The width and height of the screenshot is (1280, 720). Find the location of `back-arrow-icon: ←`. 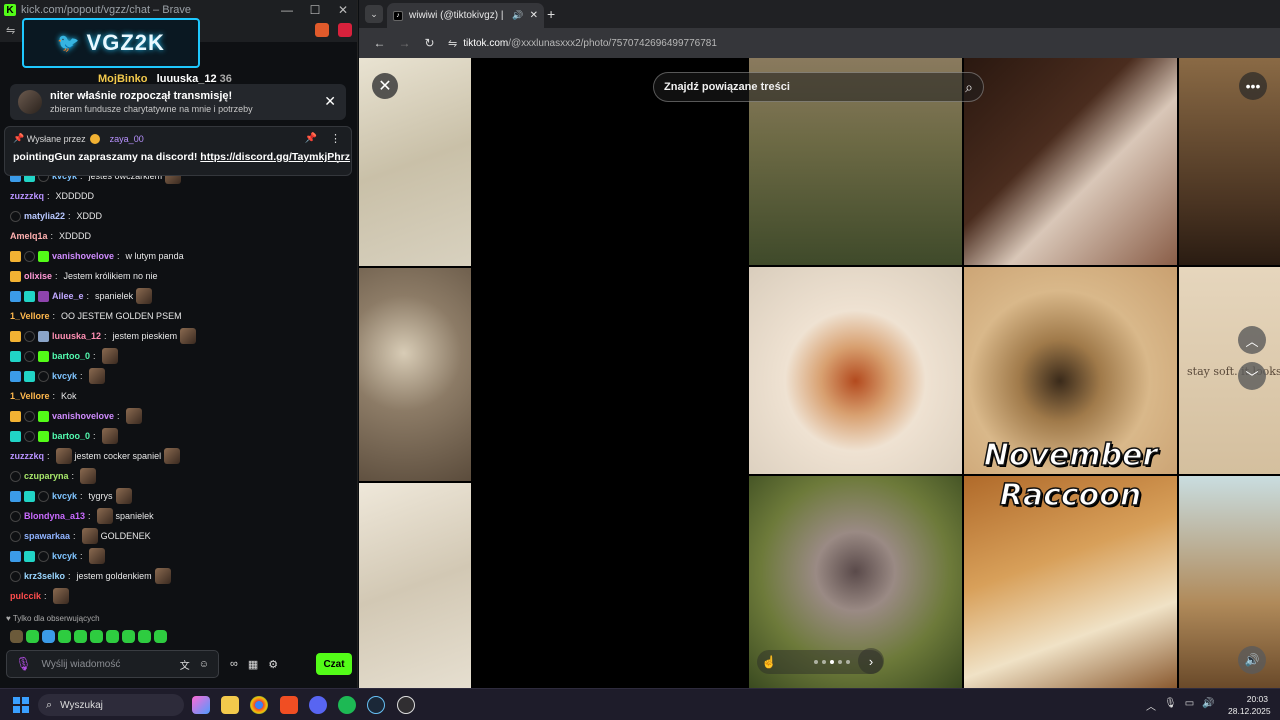

back-arrow-icon: ← is located at coordinates (379, 43).